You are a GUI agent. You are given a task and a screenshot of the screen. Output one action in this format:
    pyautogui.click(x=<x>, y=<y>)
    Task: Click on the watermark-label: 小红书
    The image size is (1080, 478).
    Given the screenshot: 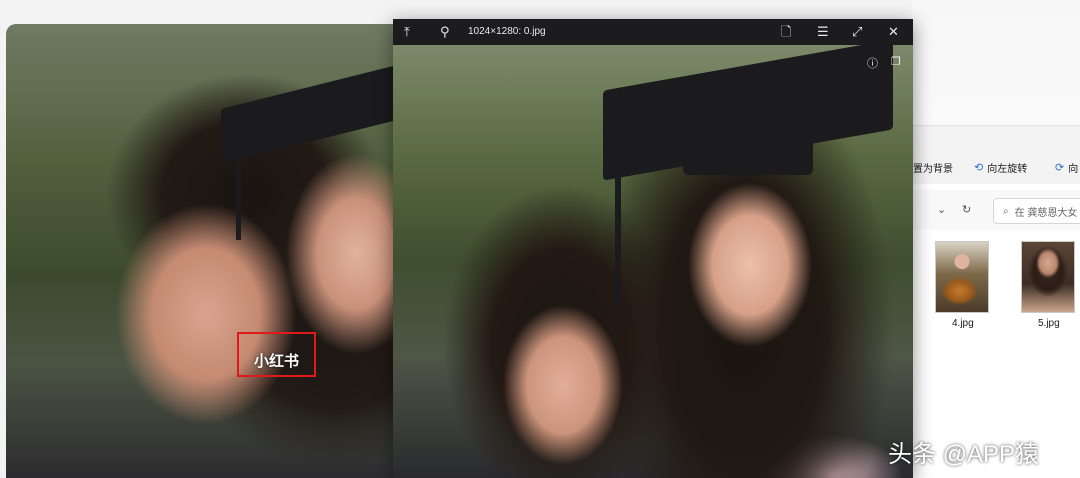 What is the action you would take?
    pyautogui.click(x=277, y=361)
    